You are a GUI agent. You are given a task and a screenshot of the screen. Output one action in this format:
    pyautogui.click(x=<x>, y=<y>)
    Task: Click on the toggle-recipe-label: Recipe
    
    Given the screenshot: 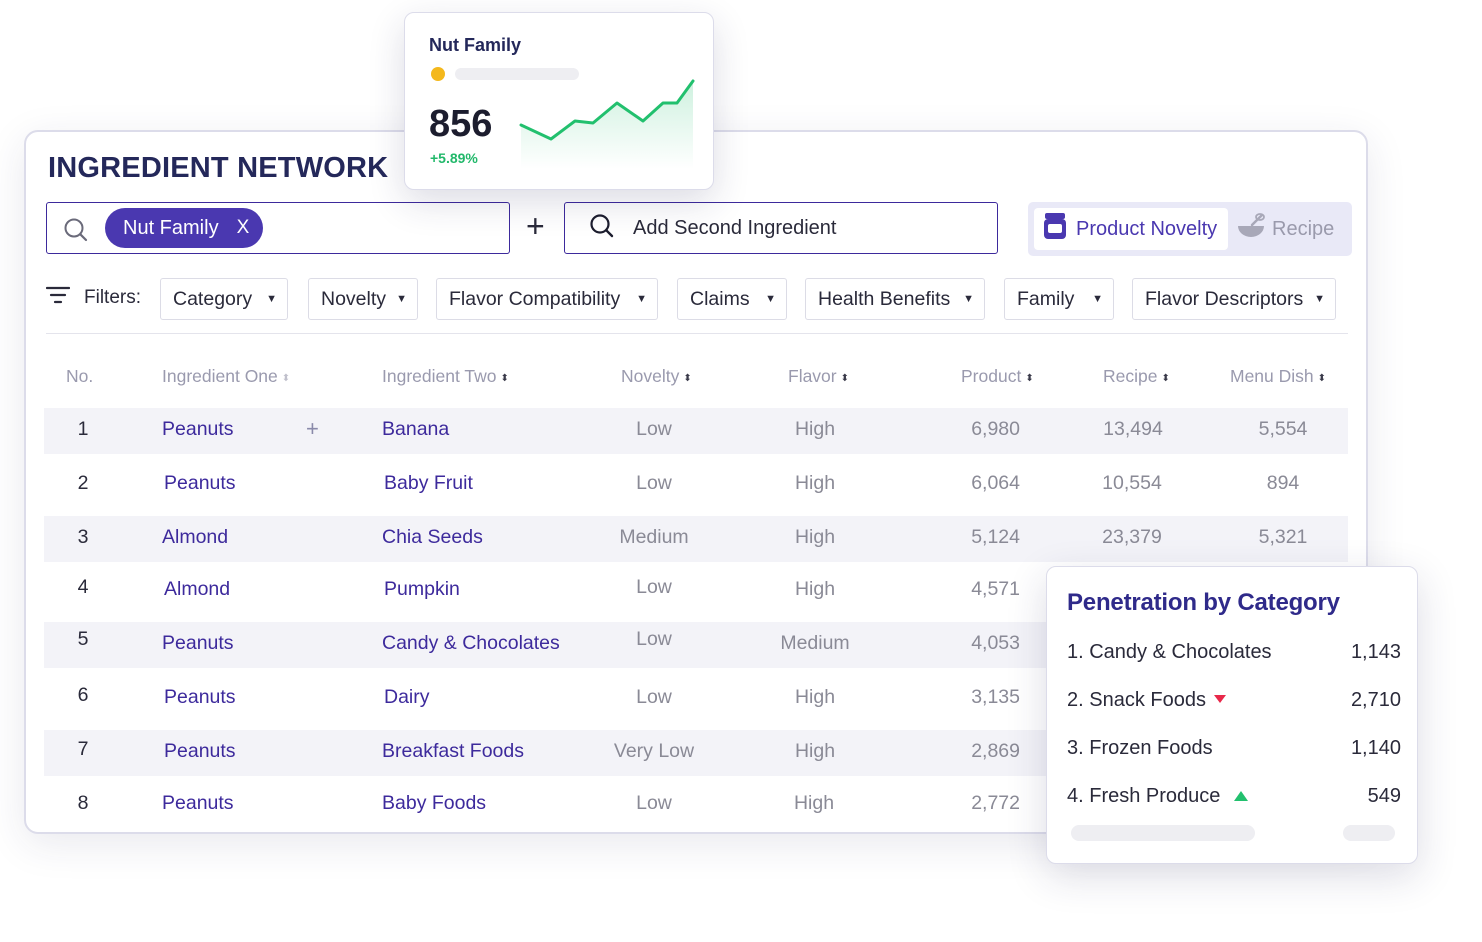 What is the action you would take?
    pyautogui.click(x=1303, y=228)
    